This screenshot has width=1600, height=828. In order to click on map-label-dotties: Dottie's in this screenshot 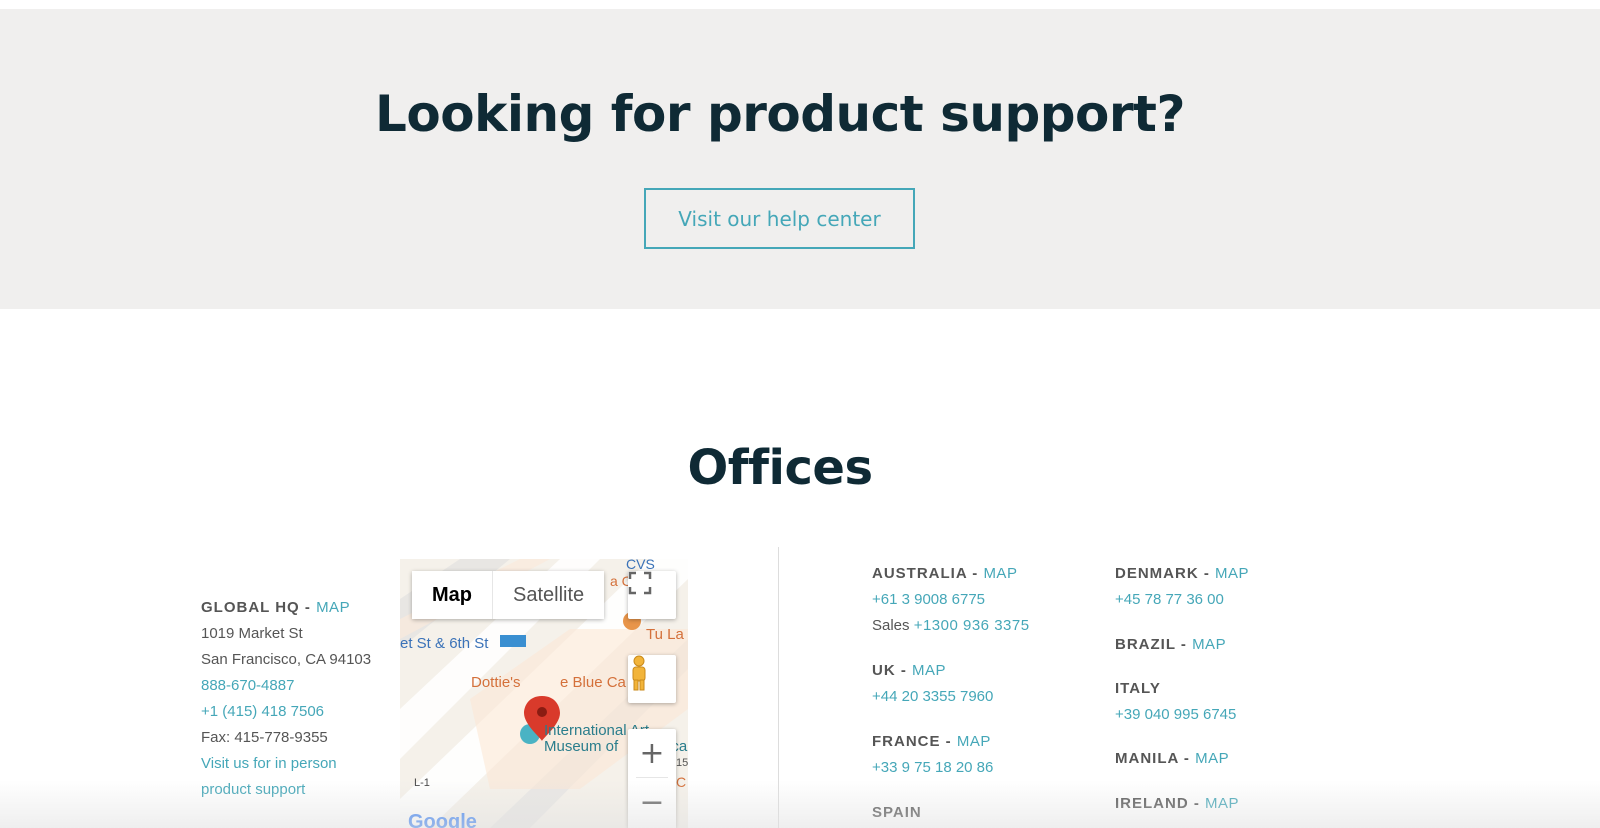, I will do `click(496, 682)`.